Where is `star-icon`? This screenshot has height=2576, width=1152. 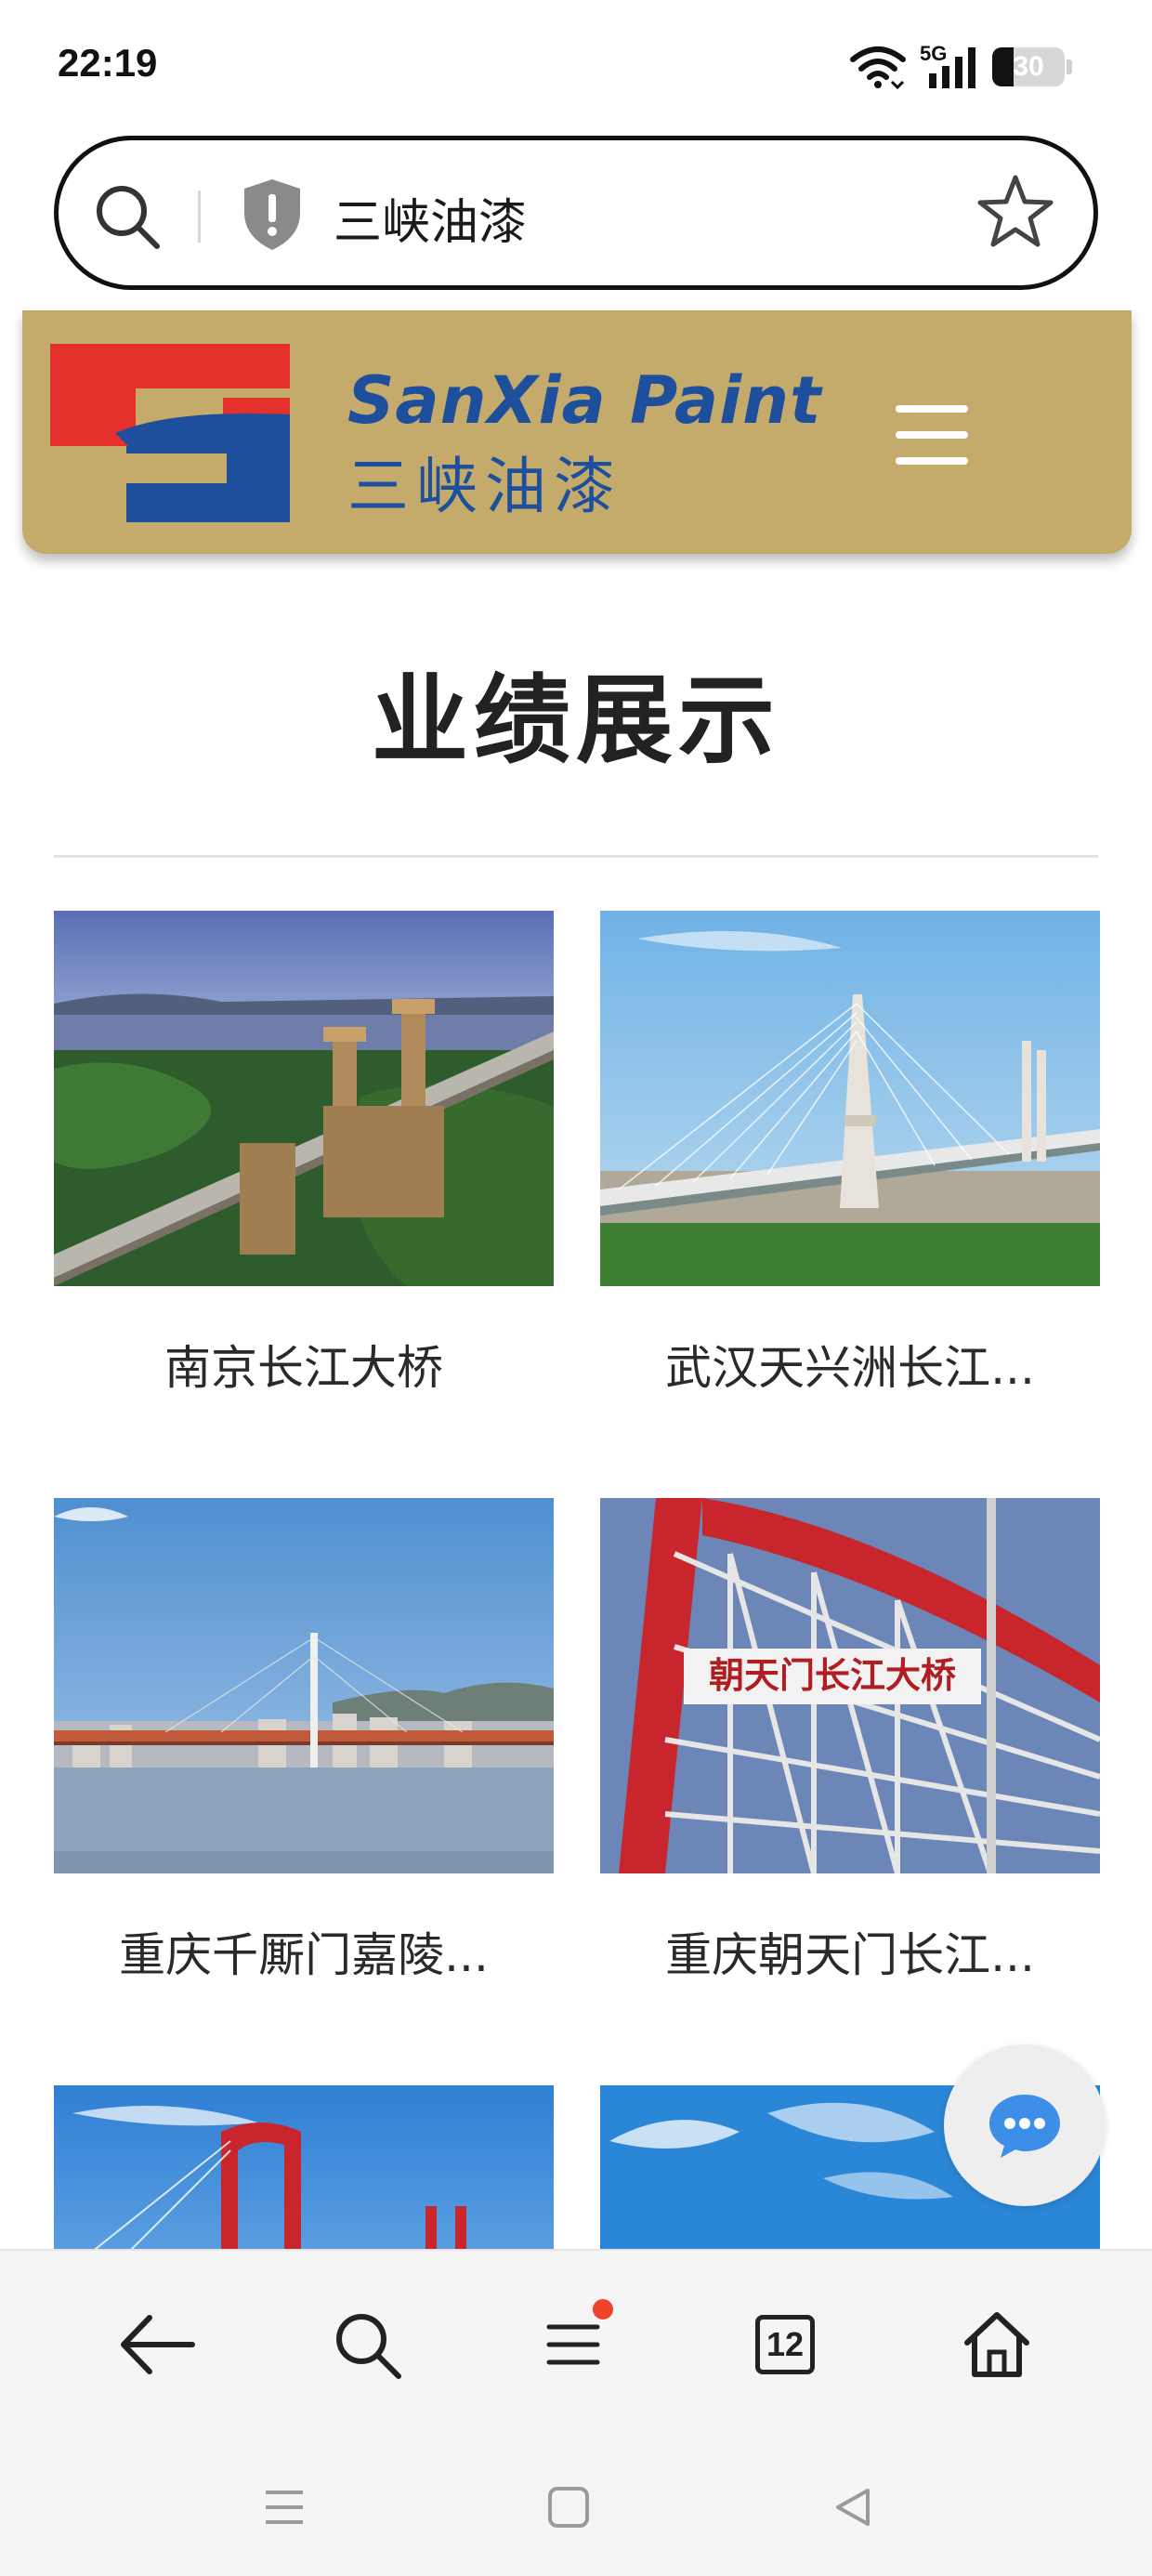
star-icon is located at coordinates (1015, 211).